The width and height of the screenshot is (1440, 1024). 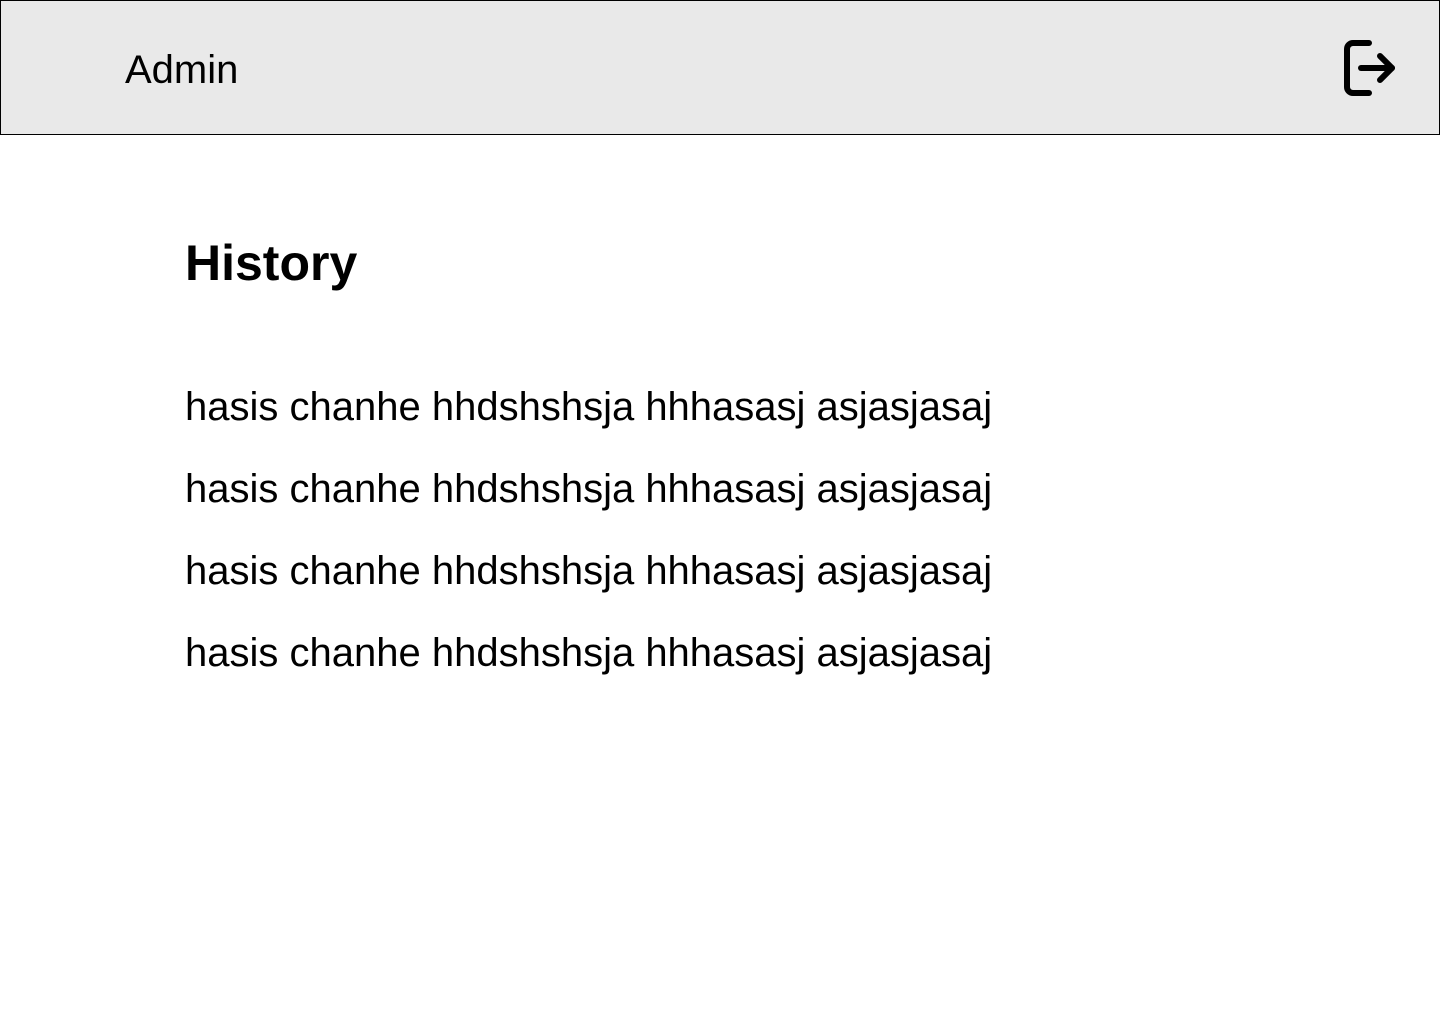 I want to click on app-title: Admin, so click(x=182, y=70).